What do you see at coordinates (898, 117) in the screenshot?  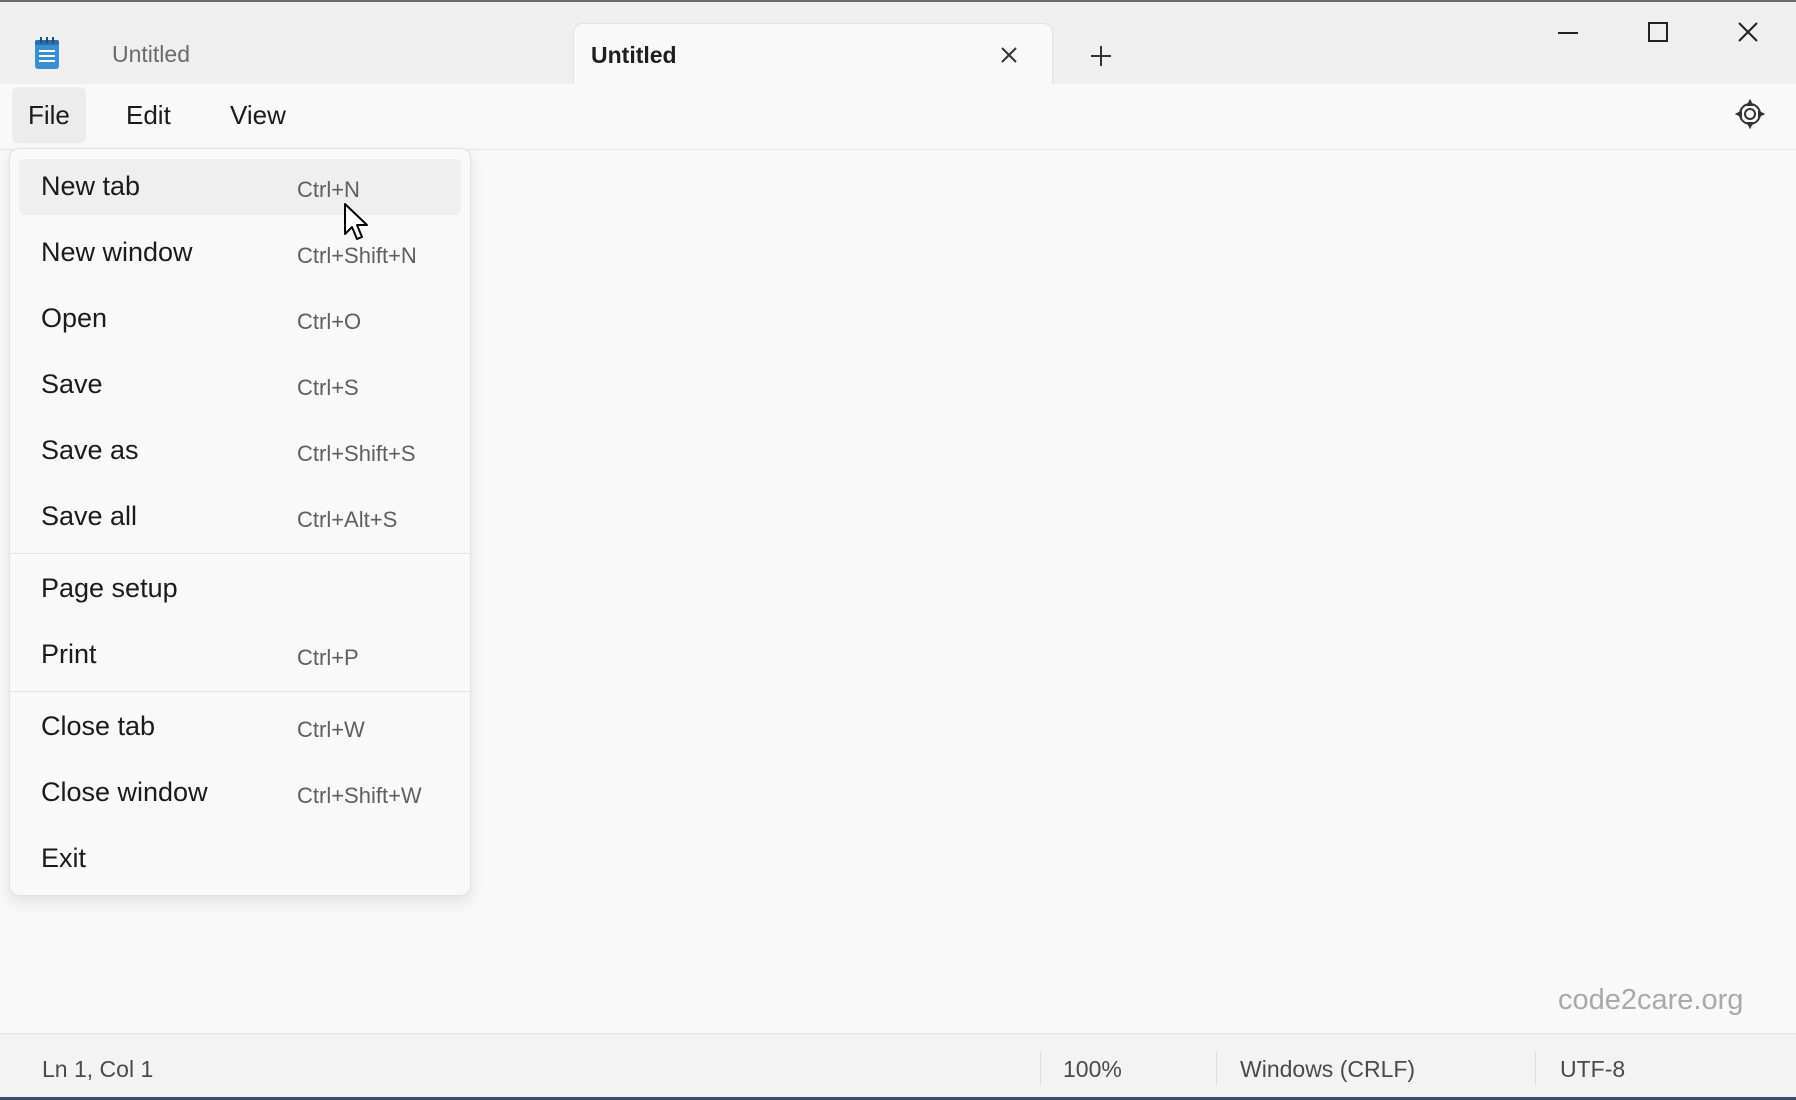 I see `menu-bar: File Edit View` at bounding box center [898, 117].